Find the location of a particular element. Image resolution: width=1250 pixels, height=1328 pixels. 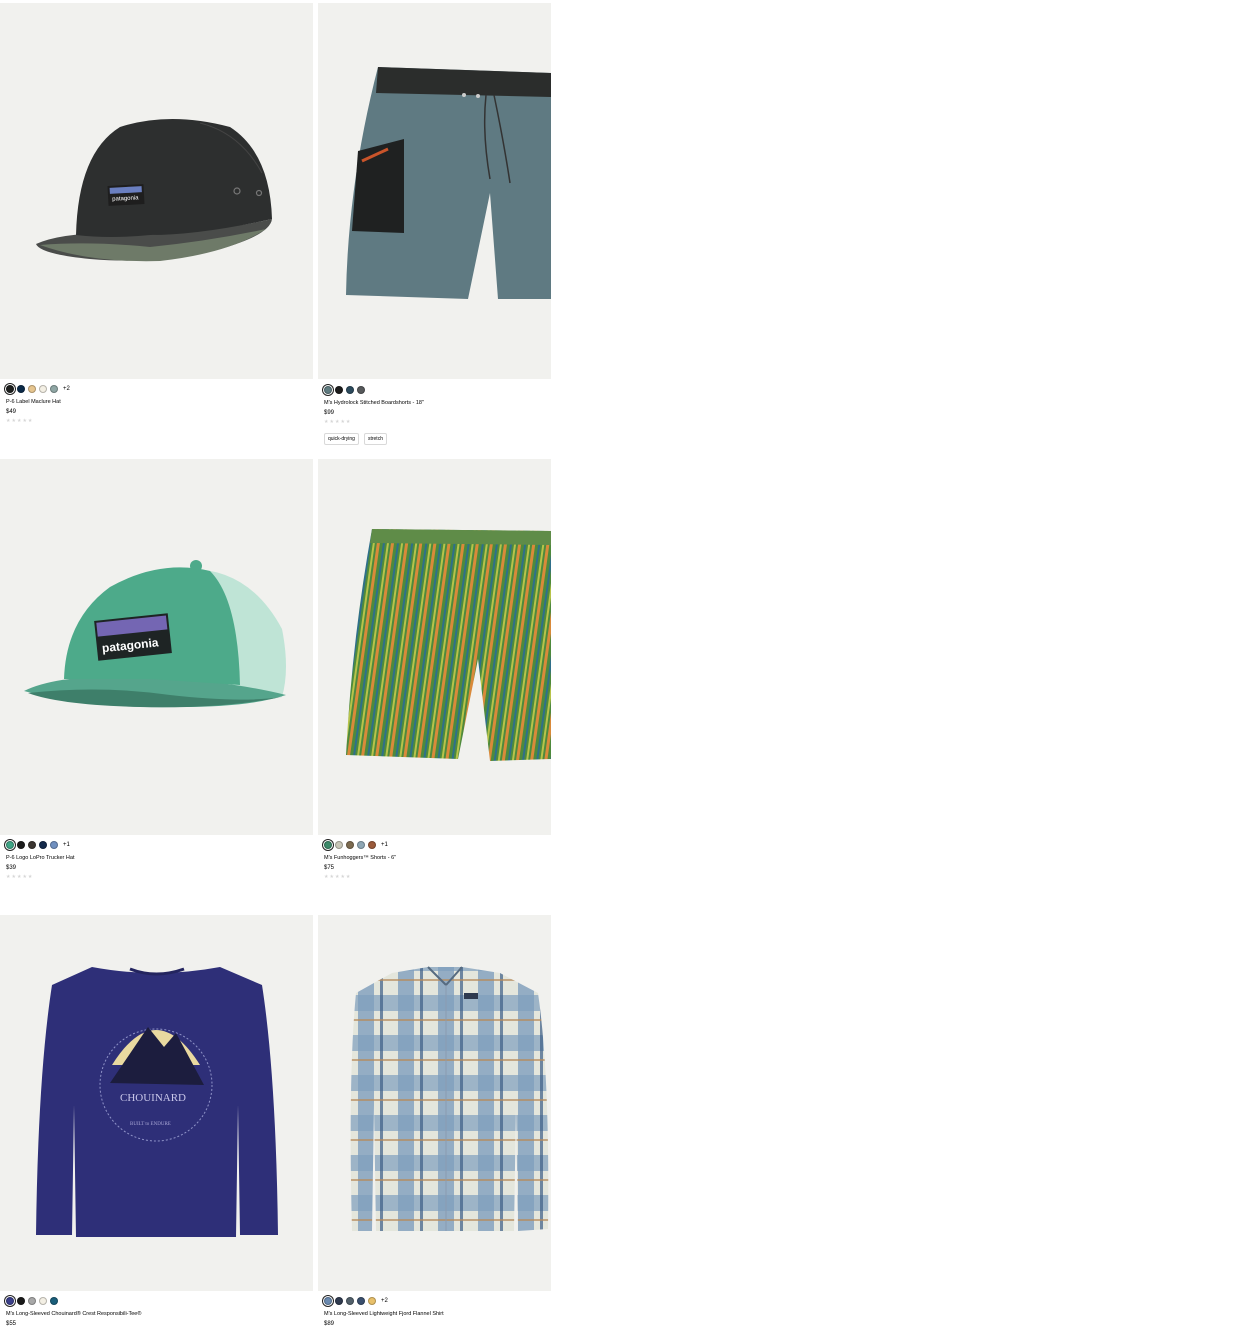

hat-image: patagonia is located at coordinates (154, 190).